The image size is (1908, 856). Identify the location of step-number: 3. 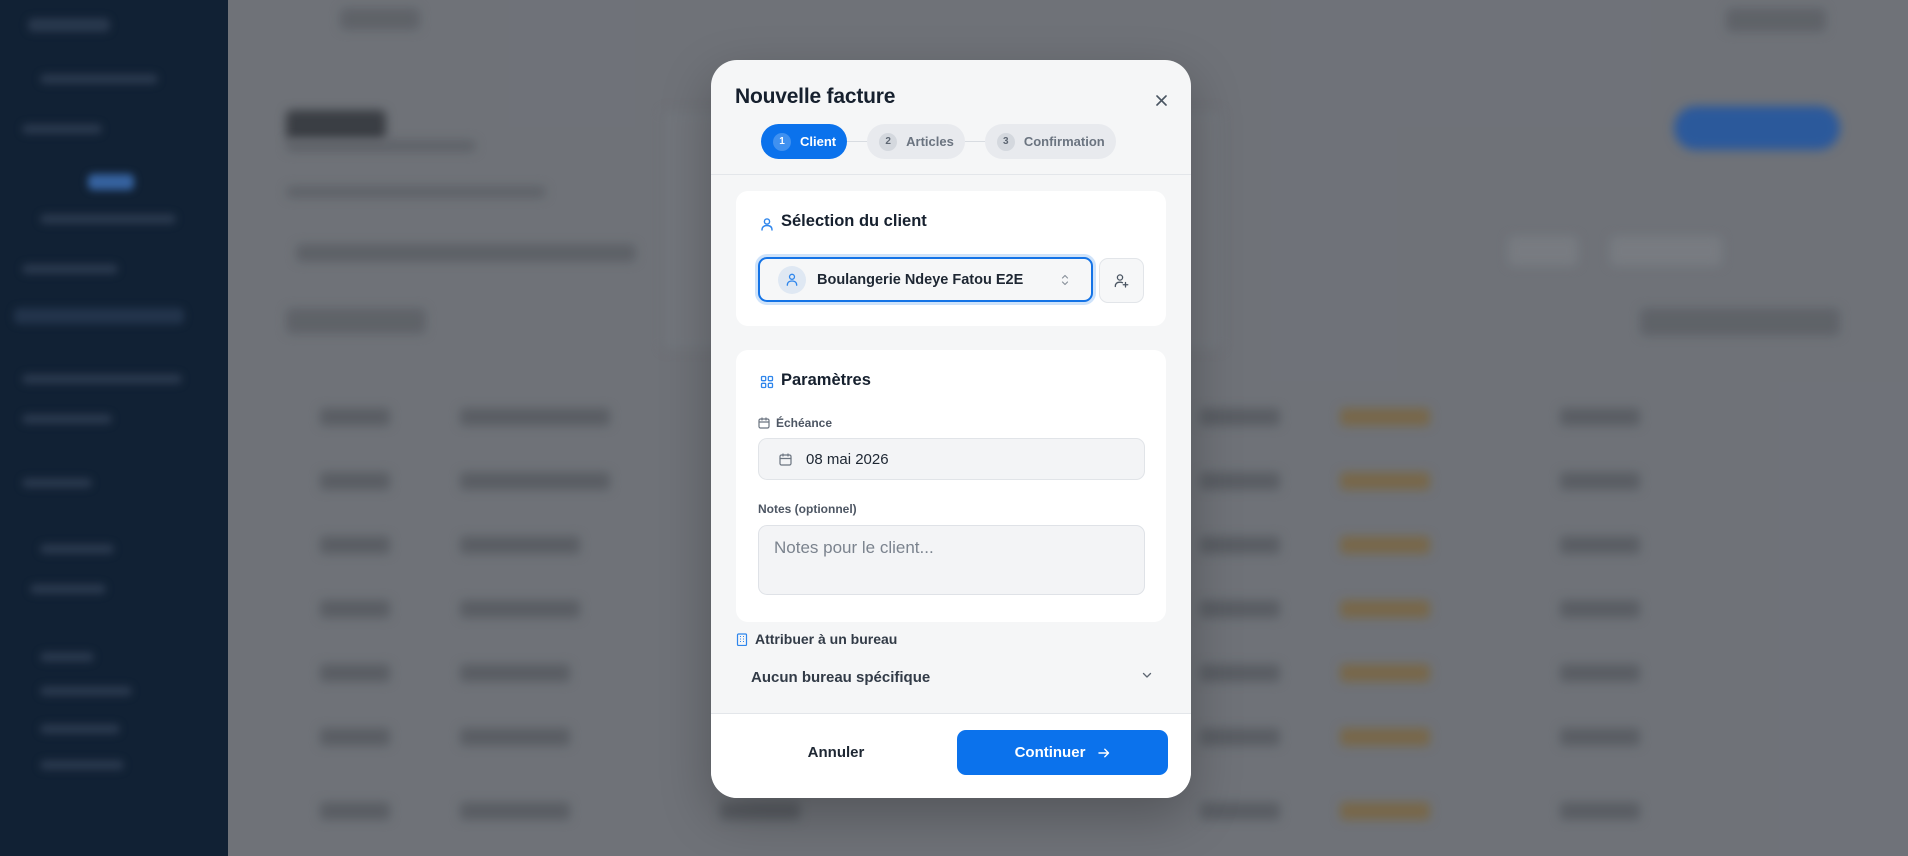
(1005, 141).